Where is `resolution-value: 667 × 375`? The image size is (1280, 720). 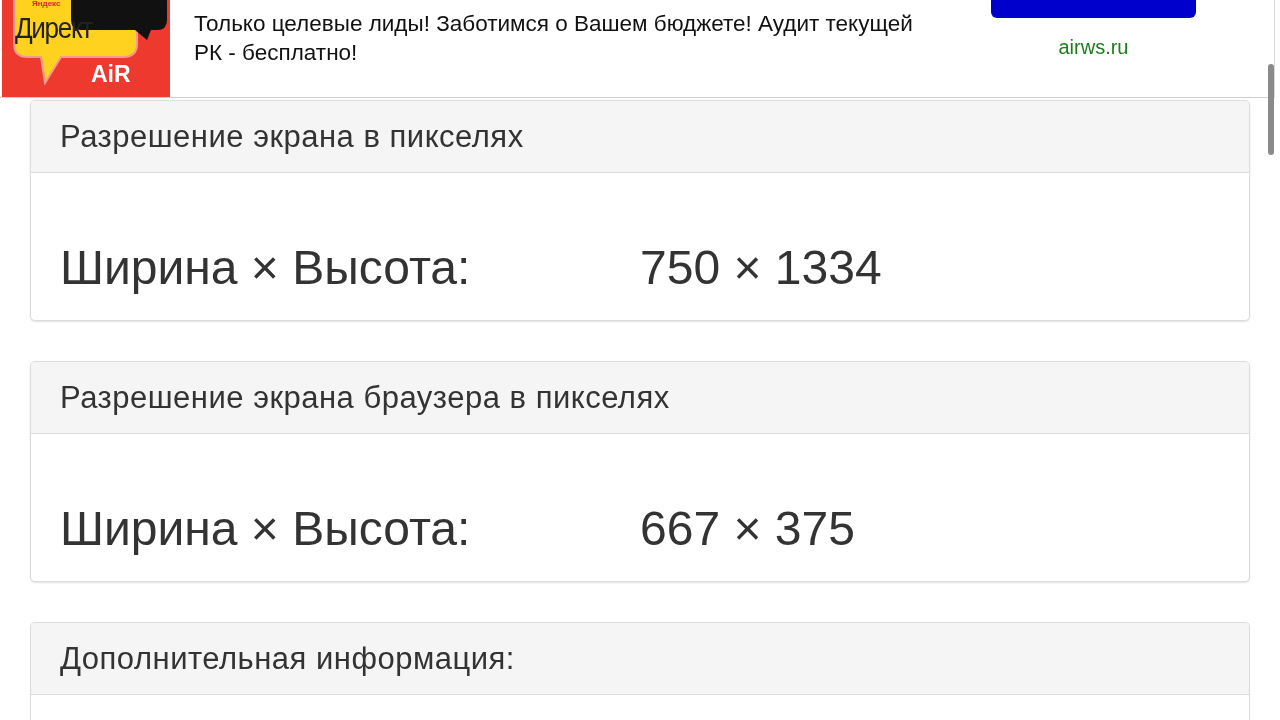 resolution-value: 667 × 375 is located at coordinates (748, 529).